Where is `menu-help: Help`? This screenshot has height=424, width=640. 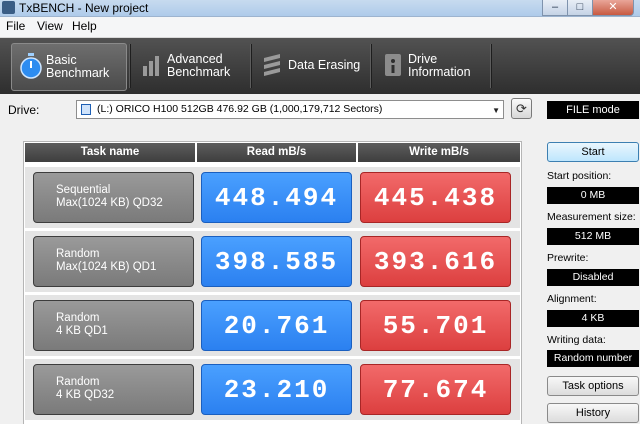 menu-help: Help is located at coordinates (84, 26).